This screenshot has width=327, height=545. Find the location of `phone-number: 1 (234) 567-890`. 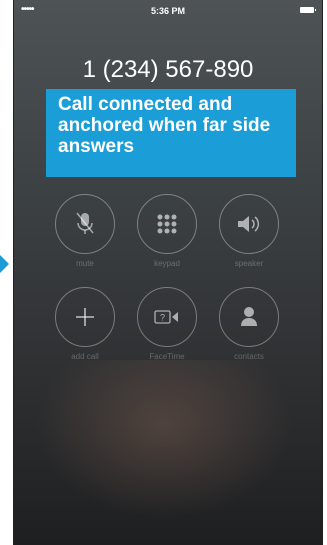

phone-number: 1 (234) 567-890 is located at coordinates (168, 69).